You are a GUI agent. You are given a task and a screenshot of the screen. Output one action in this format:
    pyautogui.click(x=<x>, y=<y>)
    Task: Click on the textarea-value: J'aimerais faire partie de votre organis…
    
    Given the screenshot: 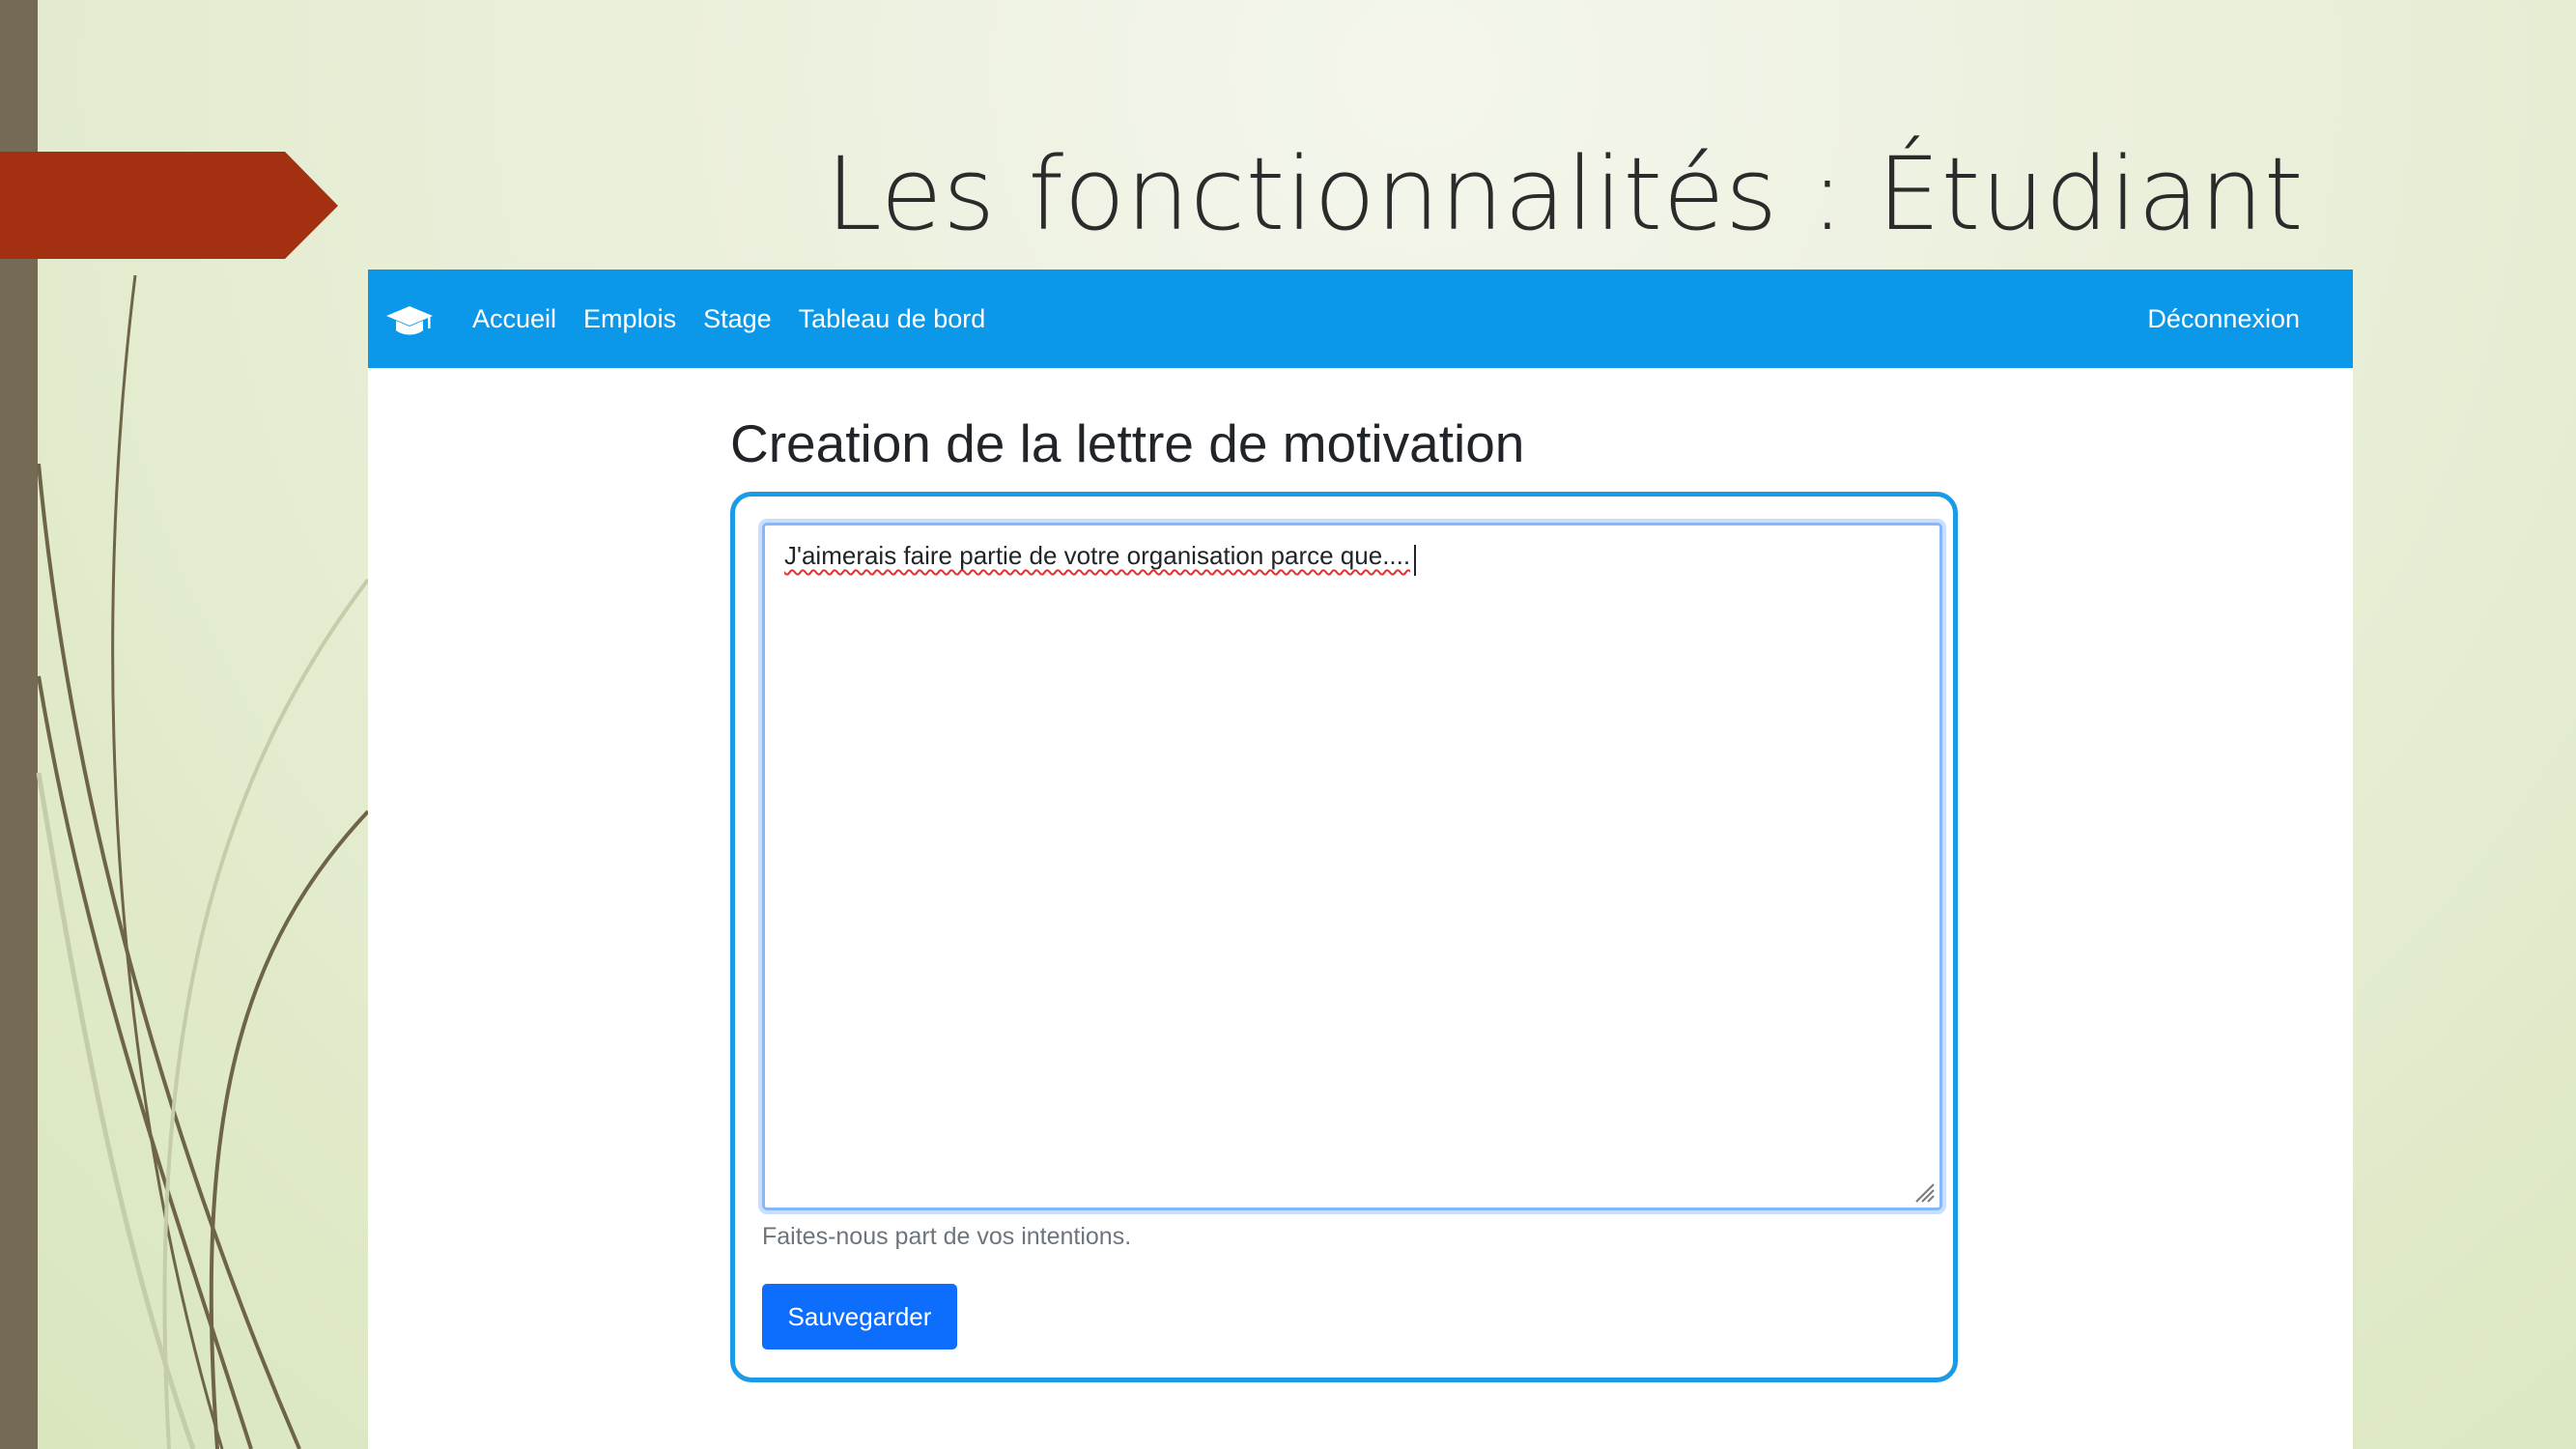 What is the action you would take?
    pyautogui.click(x=1097, y=555)
    